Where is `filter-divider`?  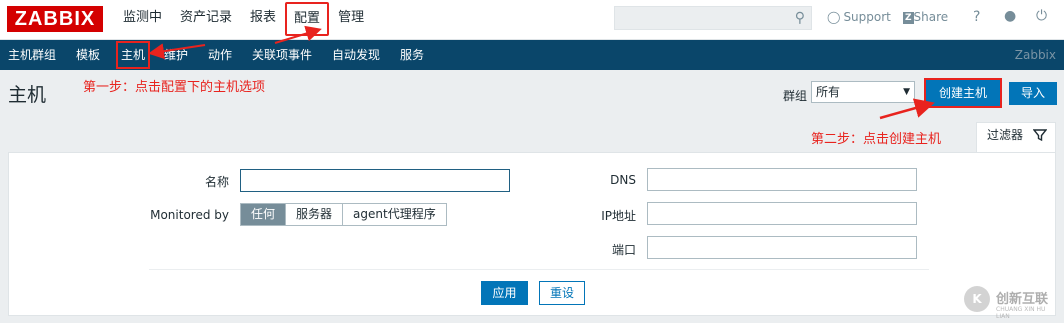
filter-divider is located at coordinates (539, 269).